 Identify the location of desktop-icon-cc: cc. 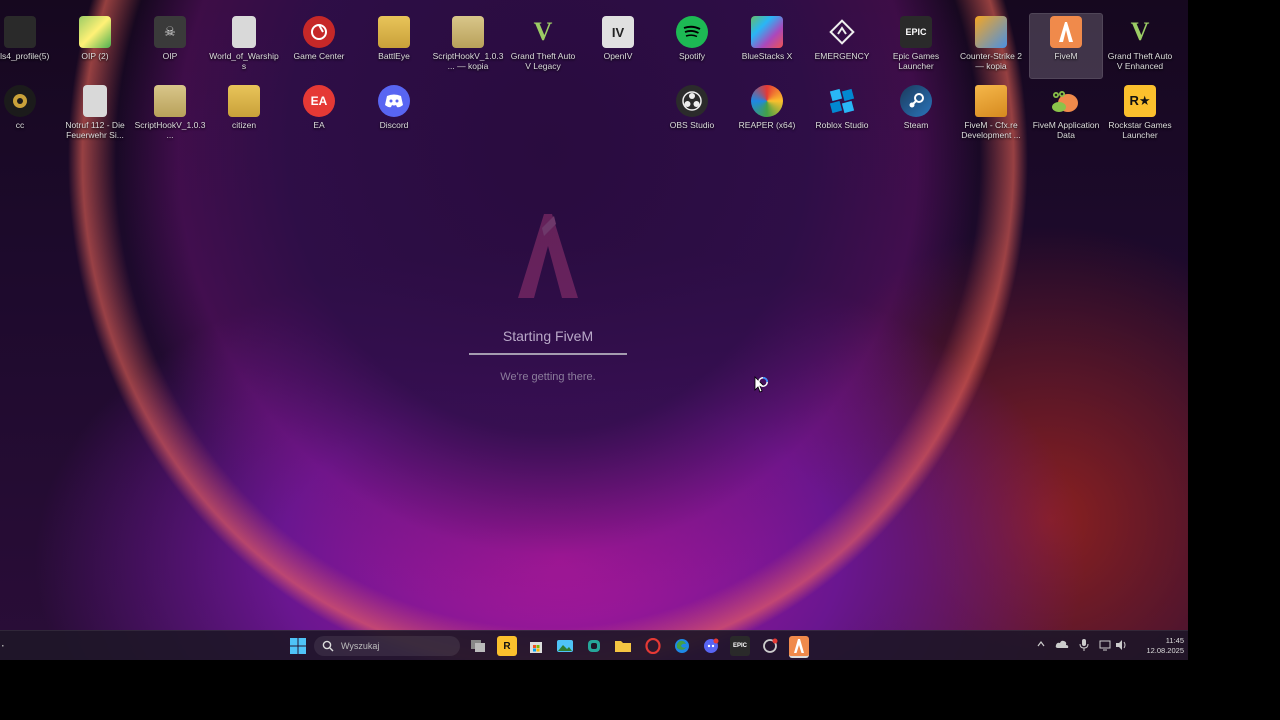
(28, 115).